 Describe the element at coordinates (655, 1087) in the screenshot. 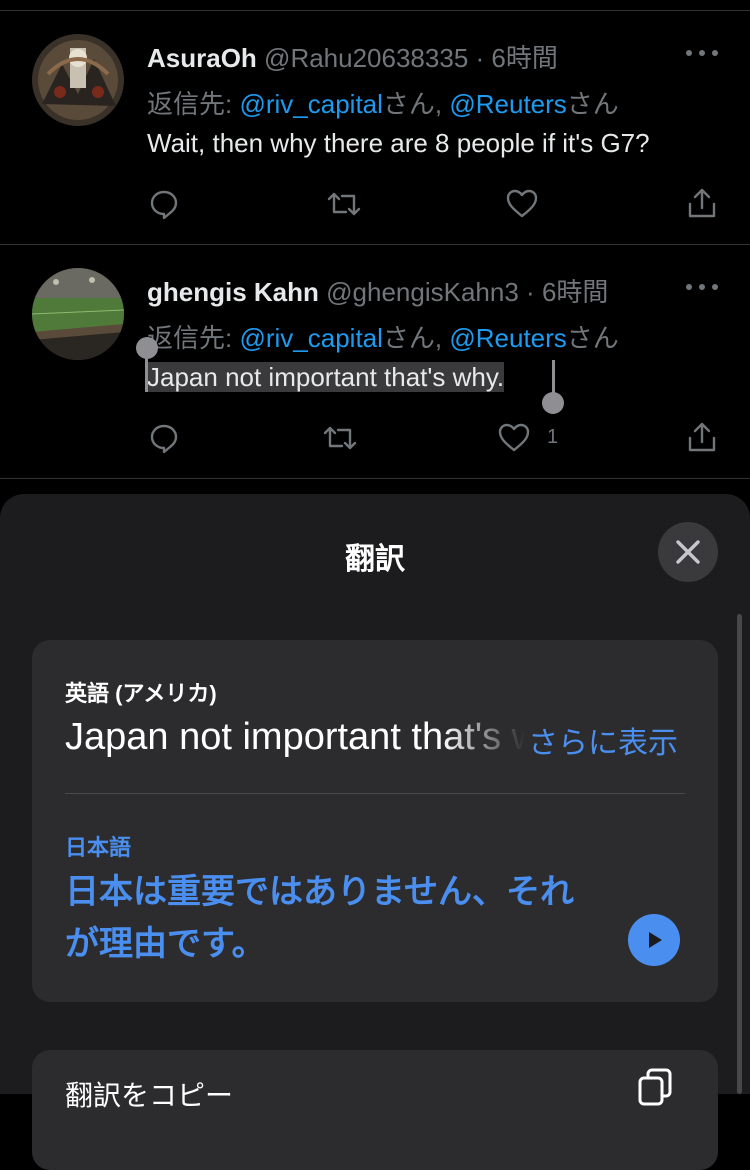

I see `copy-icon` at that location.